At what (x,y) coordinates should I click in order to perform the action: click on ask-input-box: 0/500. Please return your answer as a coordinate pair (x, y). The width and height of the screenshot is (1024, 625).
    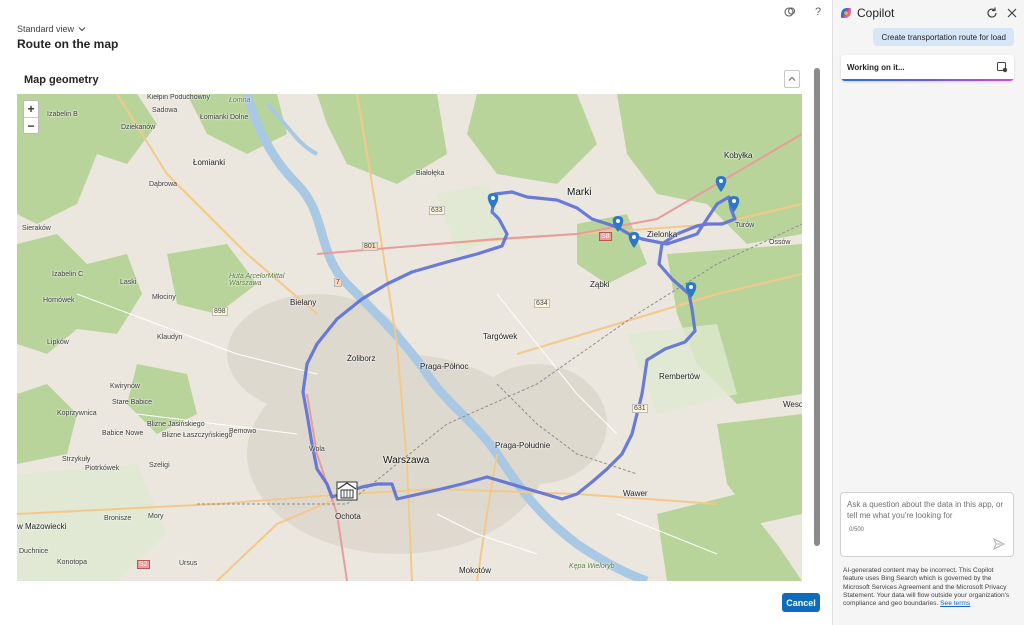
    Looking at the image, I should click on (927, 524).